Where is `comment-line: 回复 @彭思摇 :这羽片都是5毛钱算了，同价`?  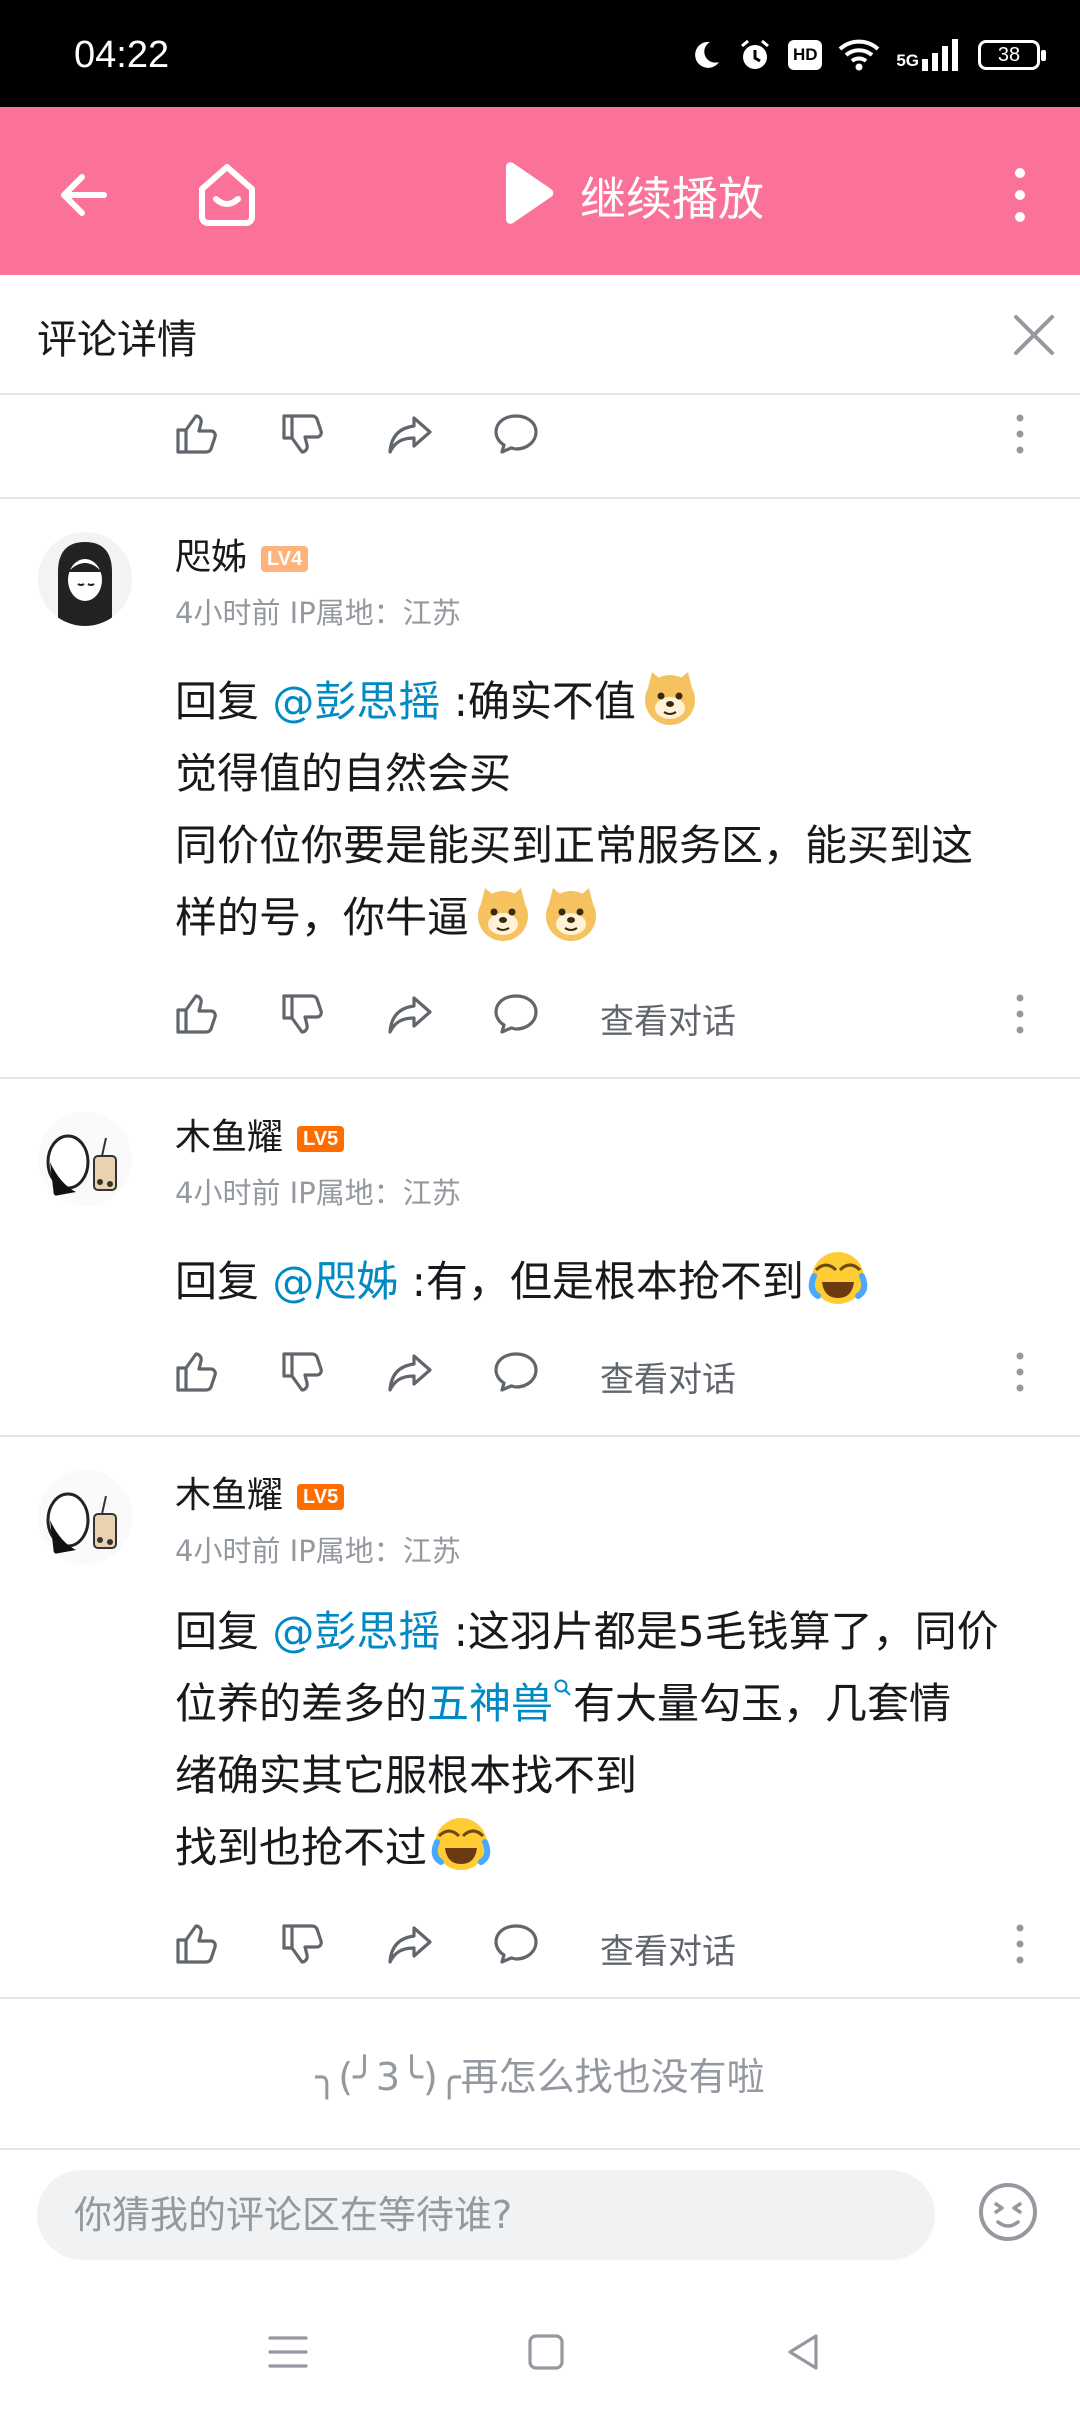 comment-line: 回复 @彭思摇 :这羽片都是5毛钱算了，同价 is located at coordinates (610, 1632).